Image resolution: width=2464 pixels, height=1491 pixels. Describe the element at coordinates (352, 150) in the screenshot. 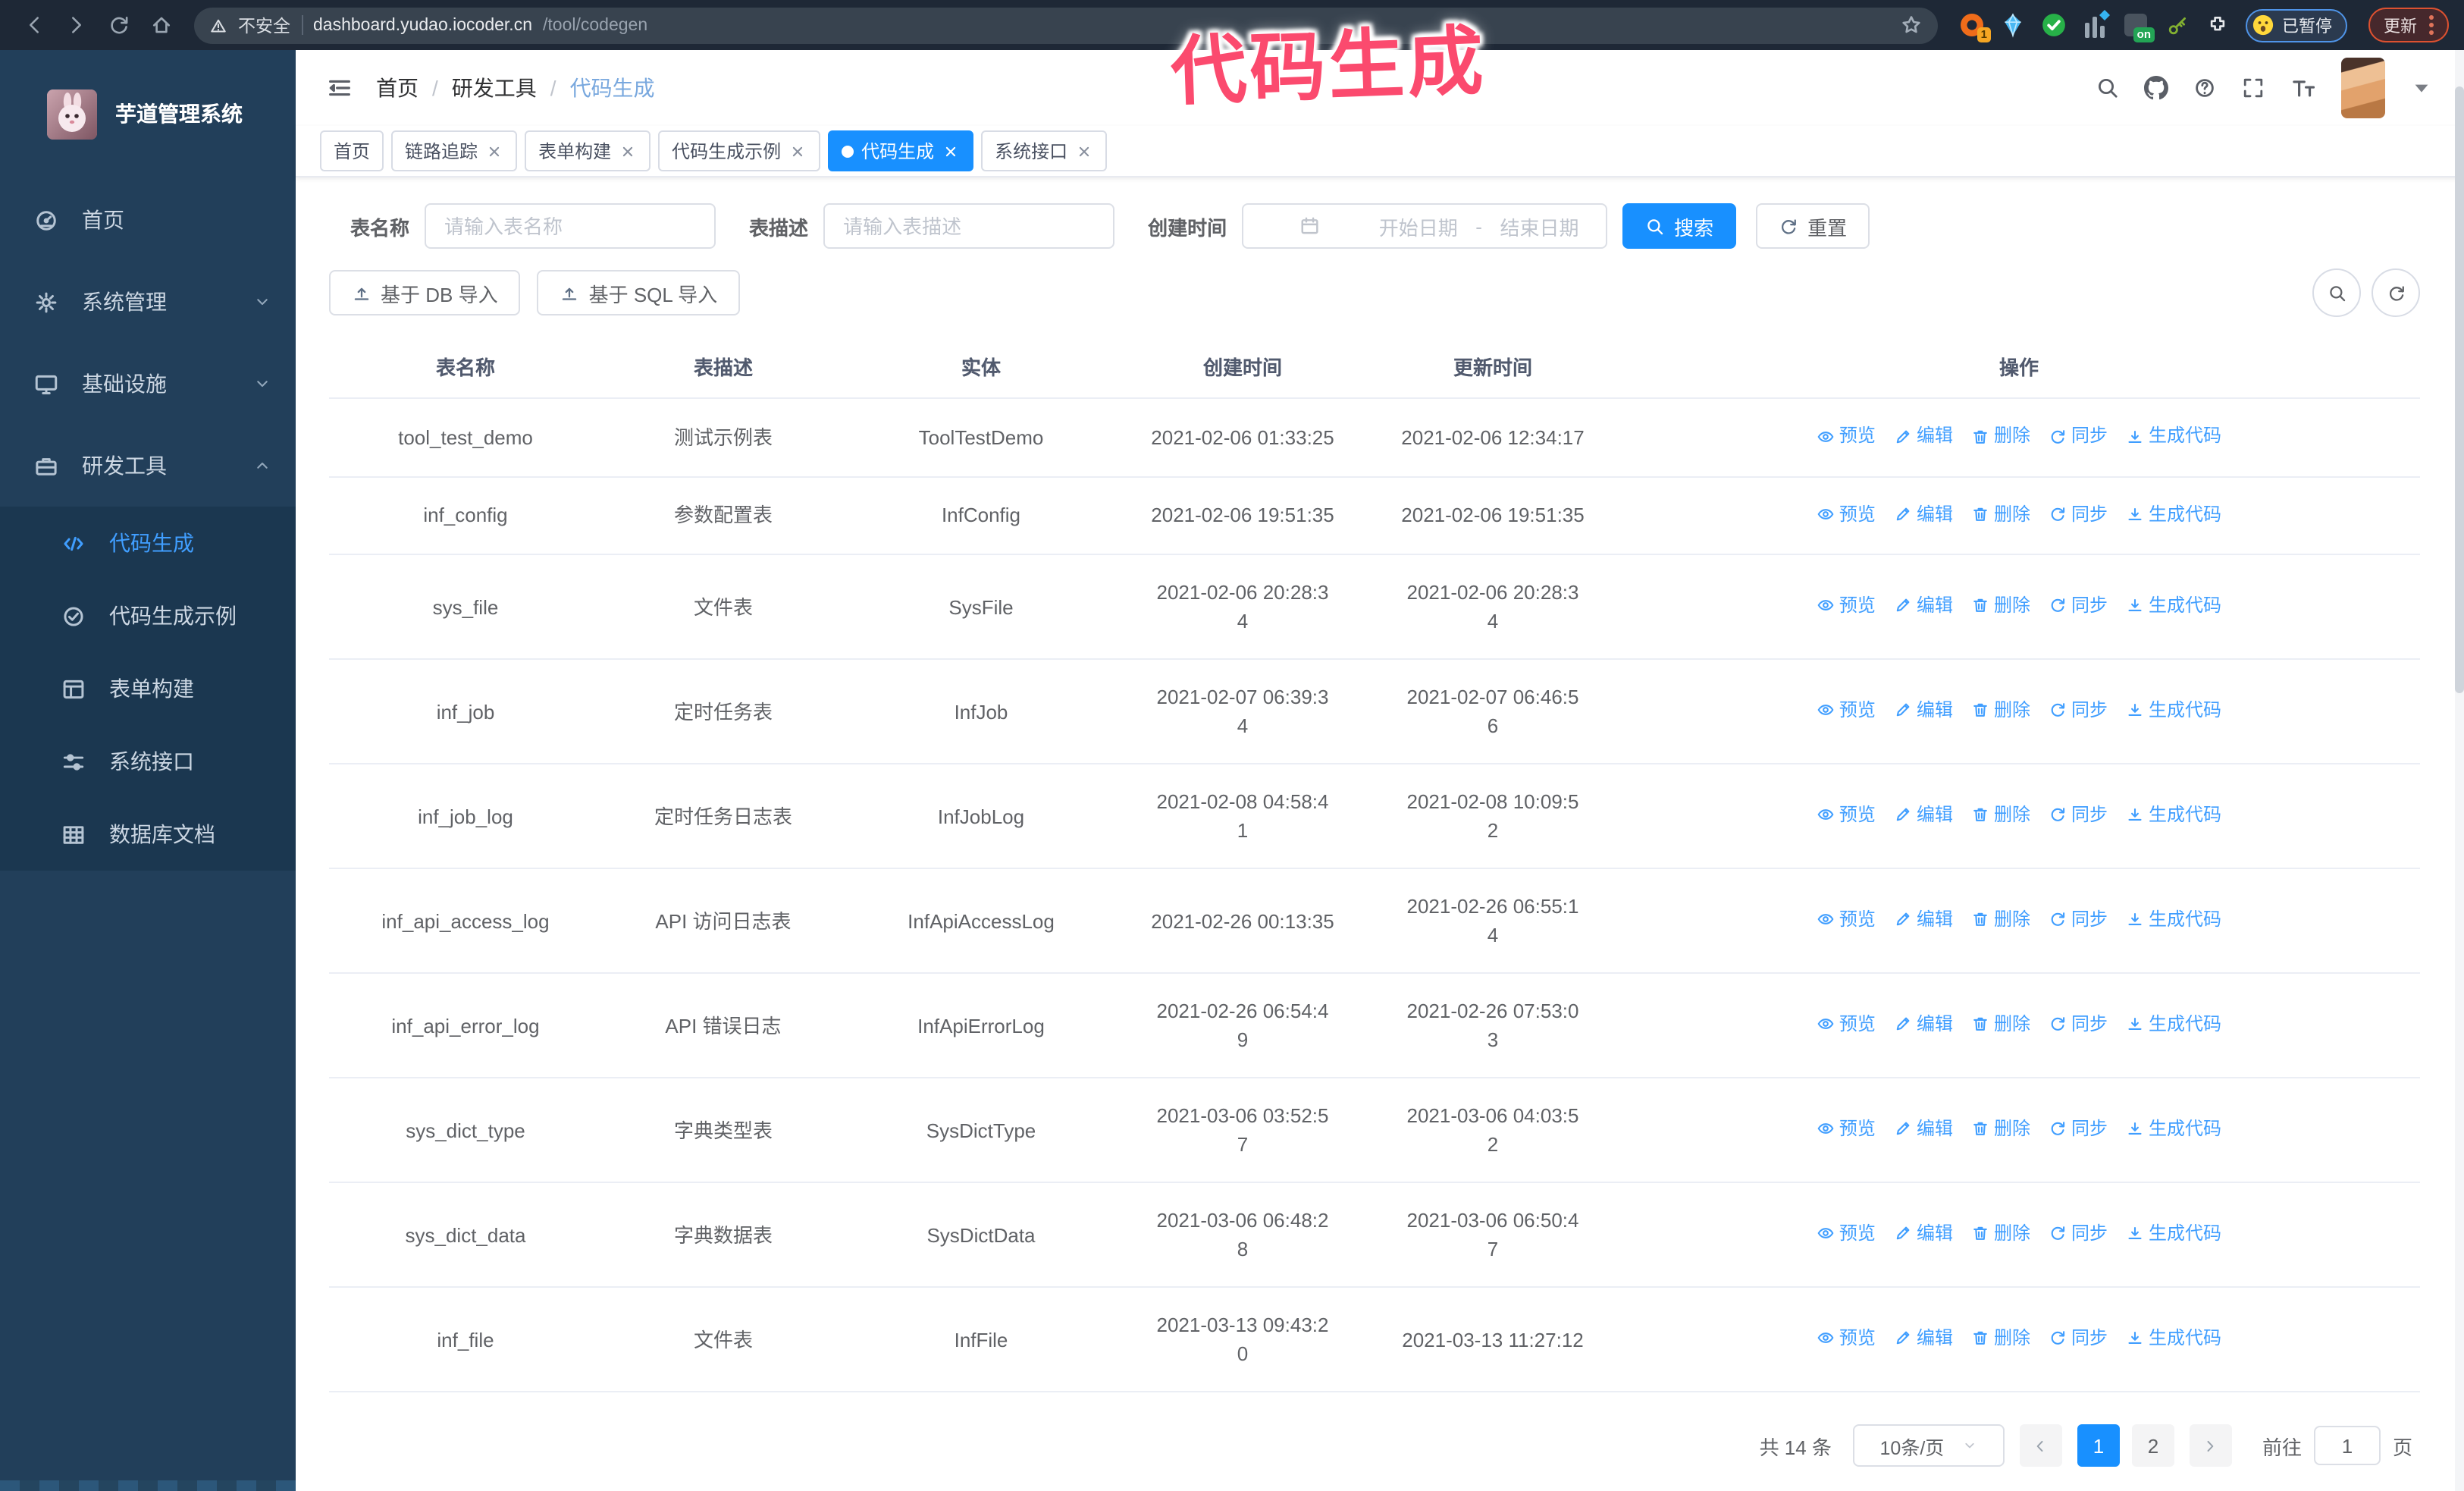

I see `tab-首页: 首页` at that location.